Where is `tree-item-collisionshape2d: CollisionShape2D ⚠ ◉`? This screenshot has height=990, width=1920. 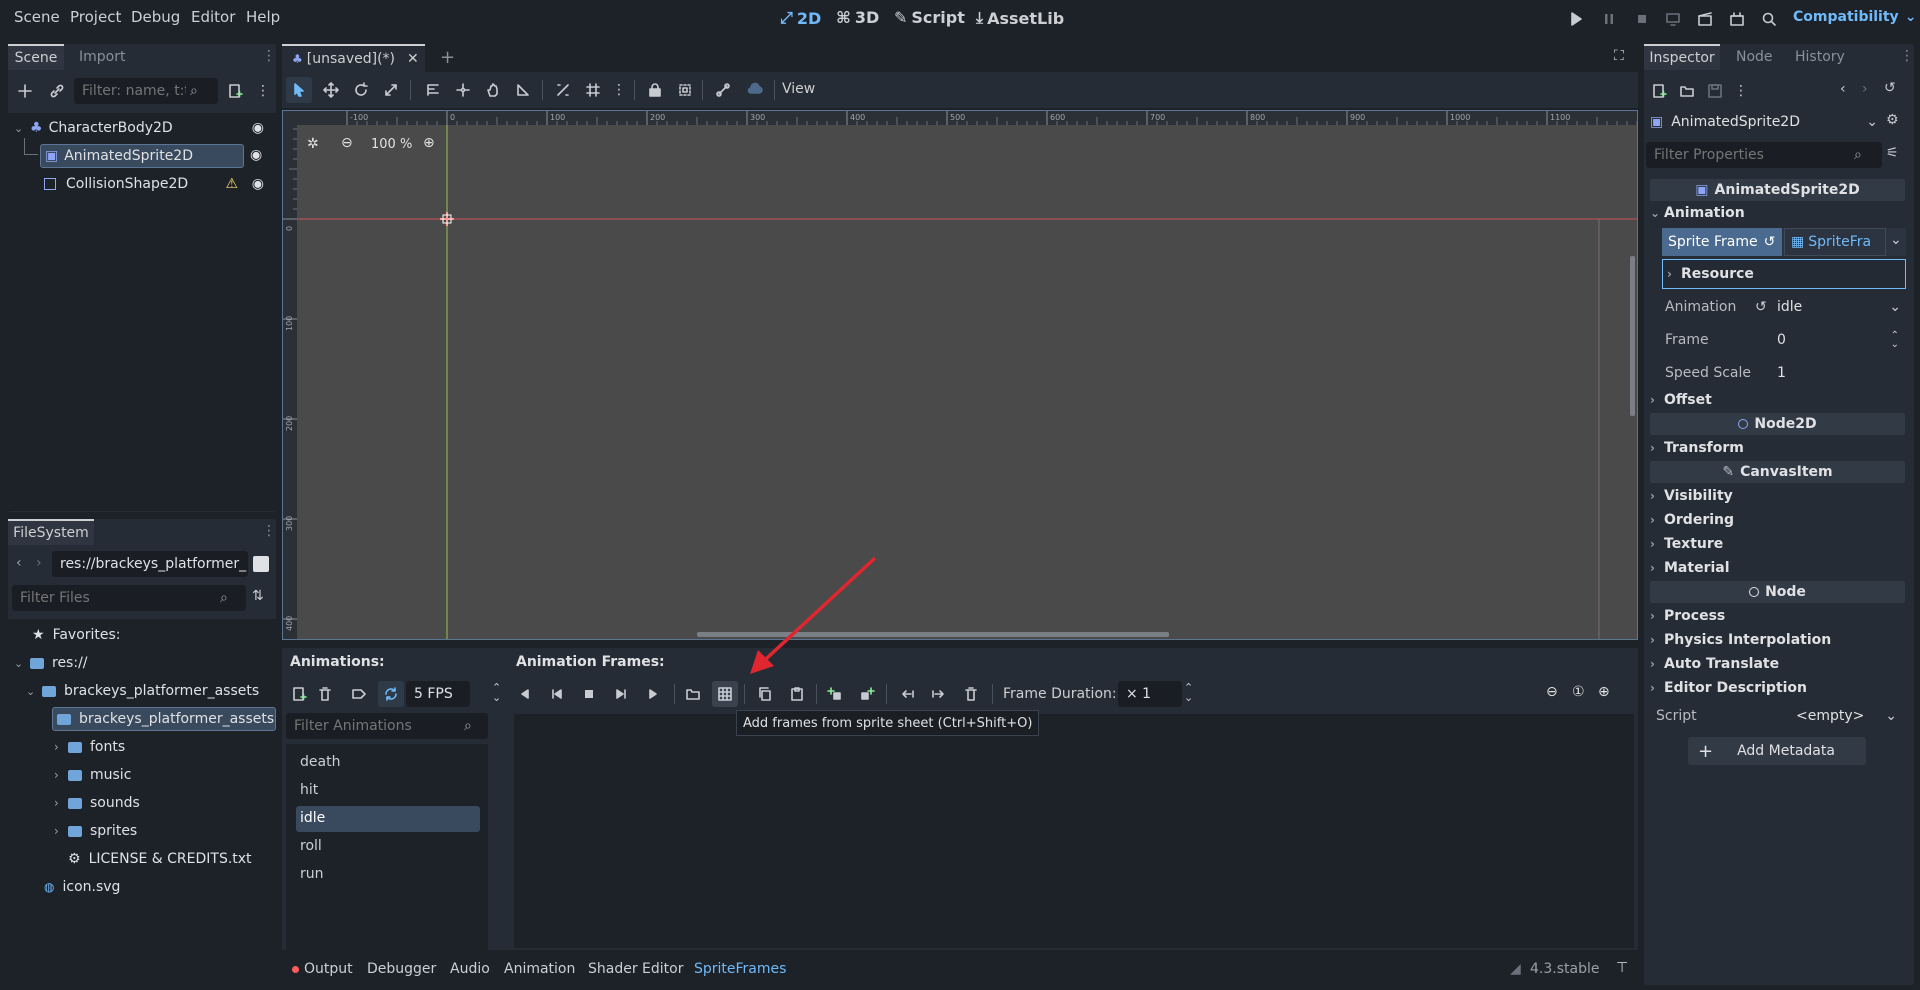
tree-item-collisionshape2d: CollisionShape2D ⚠ ◉ is located at coordinates (157, 184).